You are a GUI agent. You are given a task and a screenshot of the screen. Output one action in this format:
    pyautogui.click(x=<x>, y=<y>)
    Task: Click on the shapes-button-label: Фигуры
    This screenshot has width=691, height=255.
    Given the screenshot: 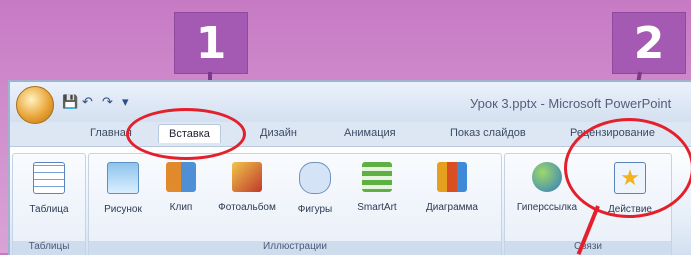 What is the action you would take?
    pyautogui.click(x=315, y=209)
    